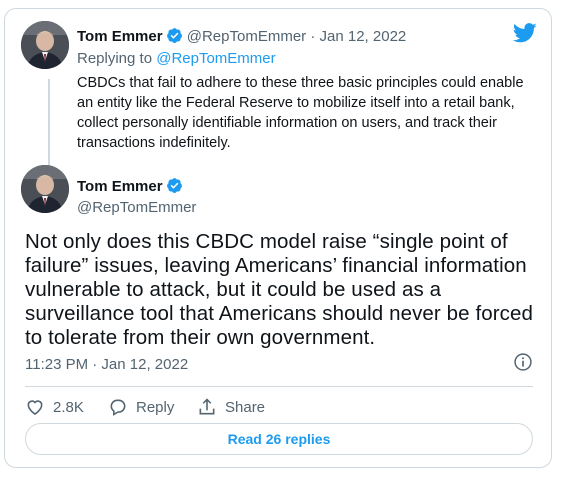 This screenshot has height=480, width=562. Describe the element at coordinates (68, 407) in the screenshot. I see `like-count: 2.8K` at that location.